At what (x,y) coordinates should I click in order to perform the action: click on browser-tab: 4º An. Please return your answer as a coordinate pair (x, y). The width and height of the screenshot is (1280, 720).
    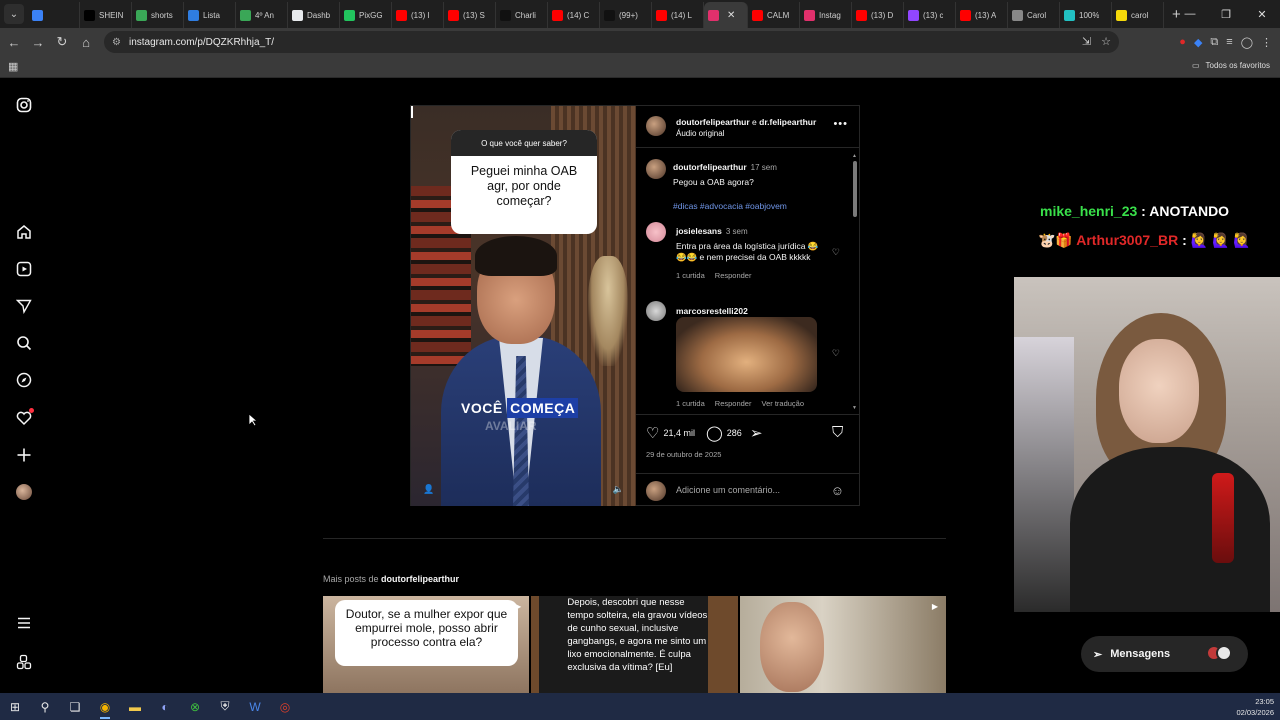
    Looking at the image, I should click on (262, 15).